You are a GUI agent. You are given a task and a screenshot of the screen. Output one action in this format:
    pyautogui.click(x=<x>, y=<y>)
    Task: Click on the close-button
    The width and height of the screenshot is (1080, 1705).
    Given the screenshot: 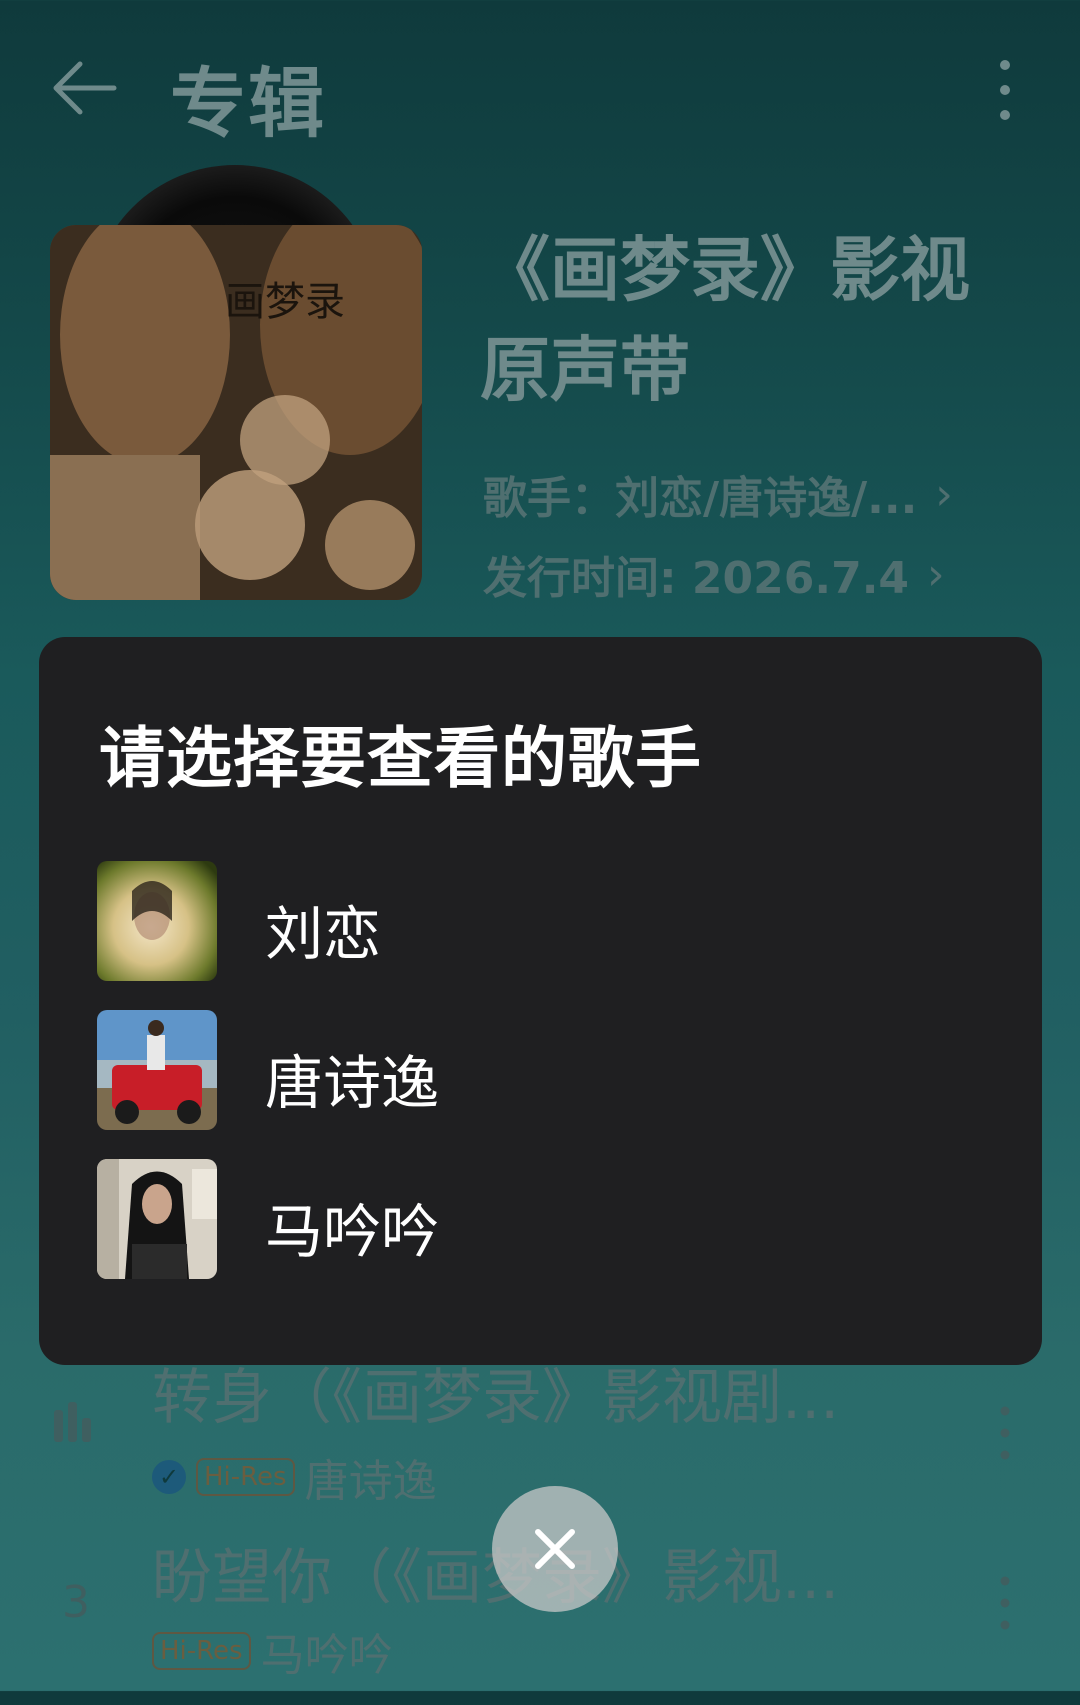 What is the action you would take?
    pyautogui.click(x=555, y=1549)
    